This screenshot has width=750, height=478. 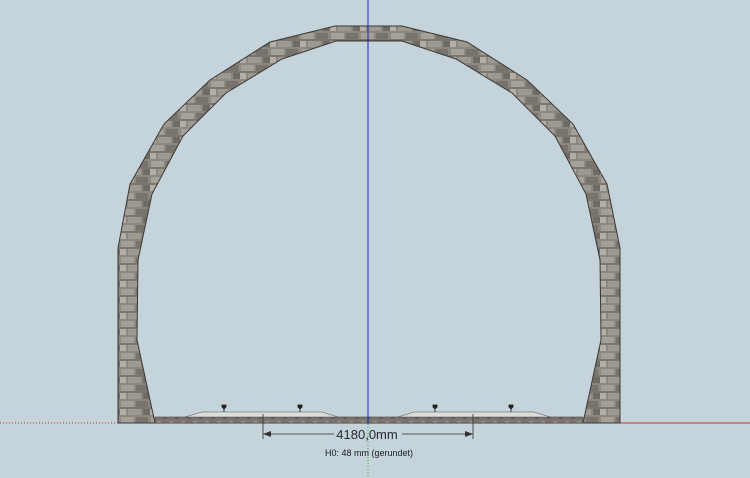 What do you see at coordinates (300, 408) in the screenshot?
I see `left-track-rail-b` at bounding box center [300, 408].